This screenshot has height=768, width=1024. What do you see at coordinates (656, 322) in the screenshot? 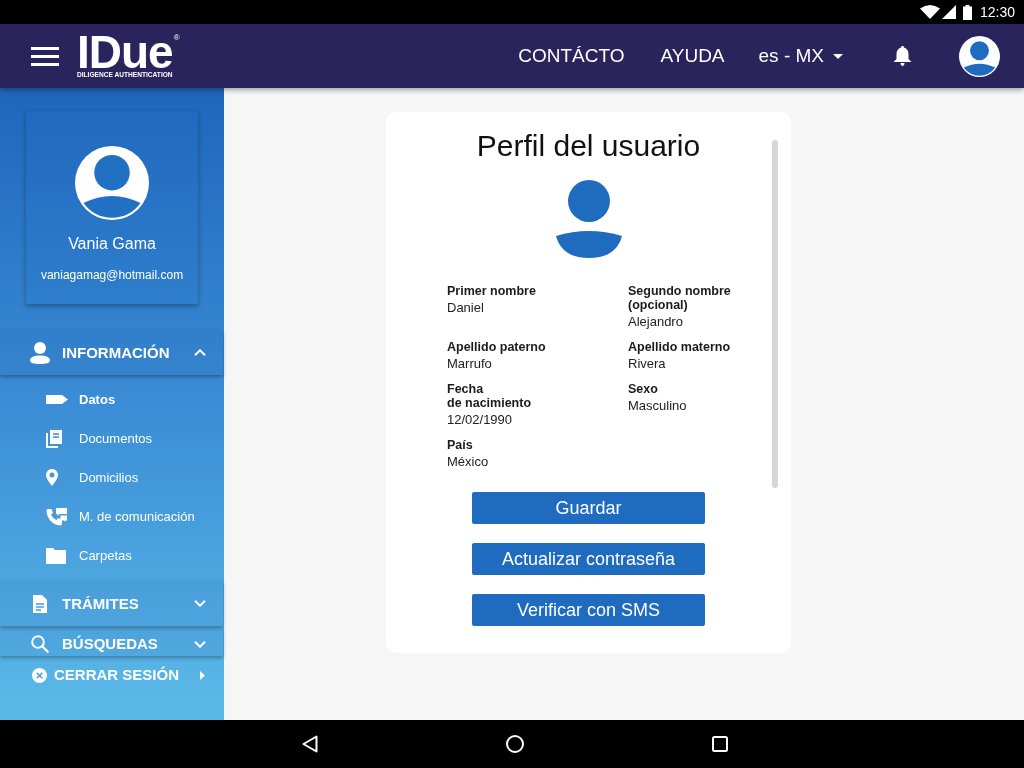
I see `field-value: Alejandro` at bounding box center [656, 322].